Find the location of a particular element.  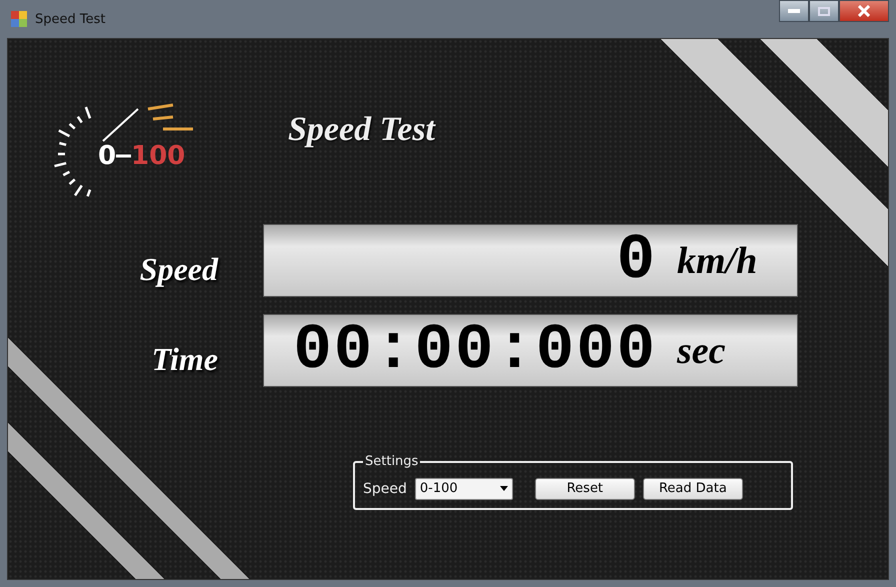

app-heading: Speed Test is located at coordinates (362, 130).